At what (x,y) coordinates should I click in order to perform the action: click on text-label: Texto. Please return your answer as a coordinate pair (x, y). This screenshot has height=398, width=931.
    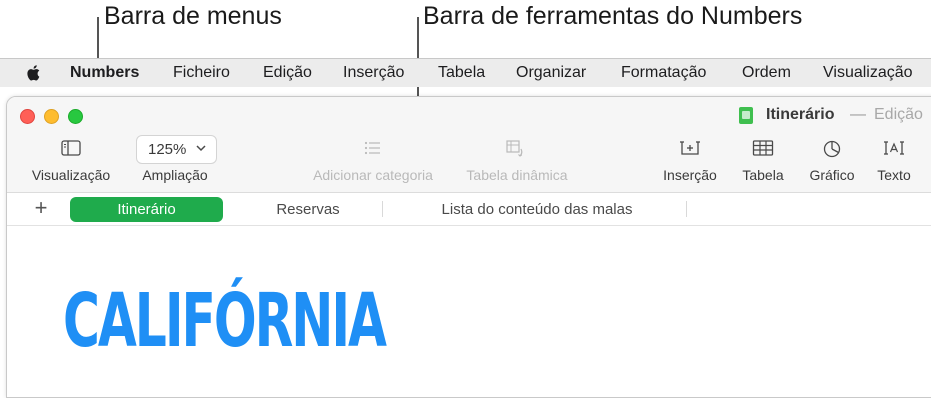
    Looking at the image, I should click on (894, 175).